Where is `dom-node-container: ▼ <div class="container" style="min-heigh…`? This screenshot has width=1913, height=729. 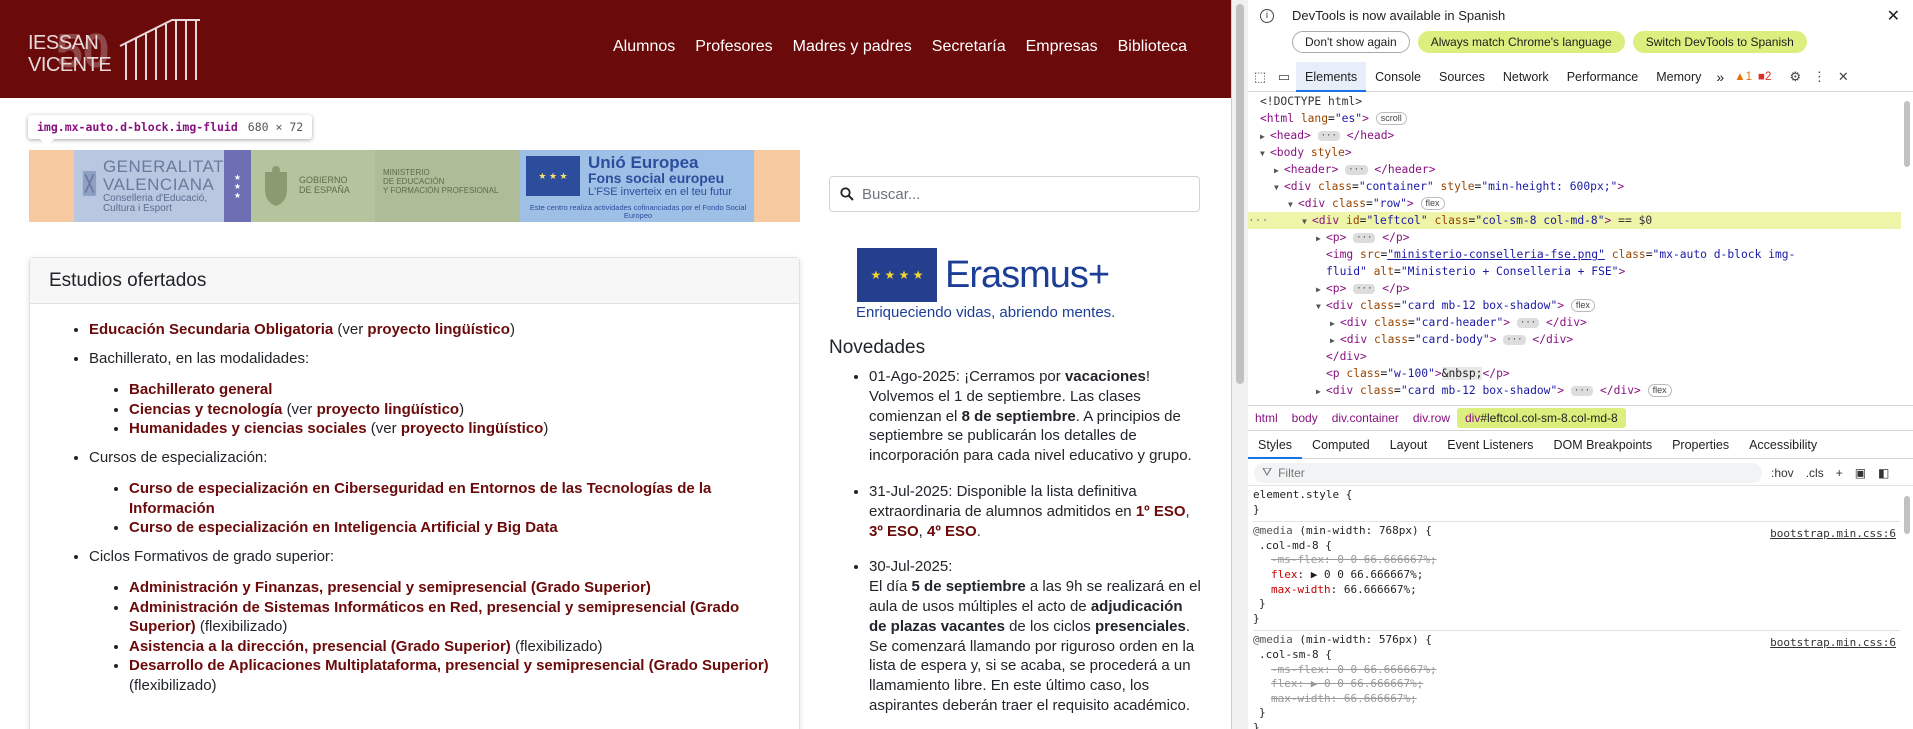 dom-node-container: ▼ <div class="container" style="min-heigh… is located at coordinates (1580, 186).